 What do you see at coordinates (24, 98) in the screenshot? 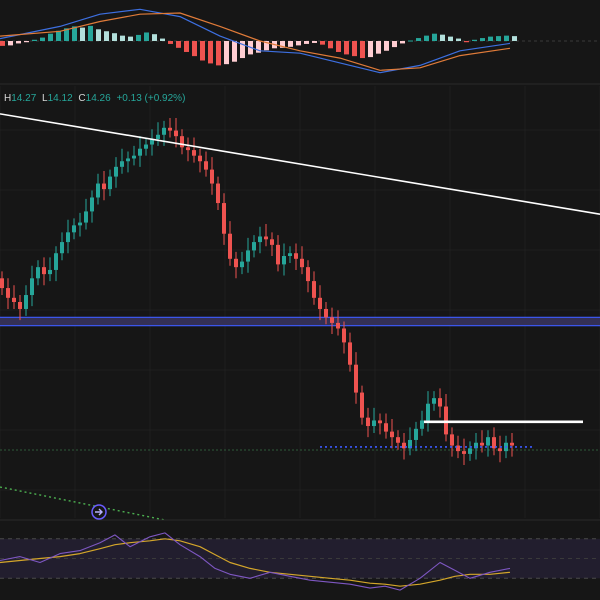
I see `high-value: 14.27` at bounding box center [24, 98].